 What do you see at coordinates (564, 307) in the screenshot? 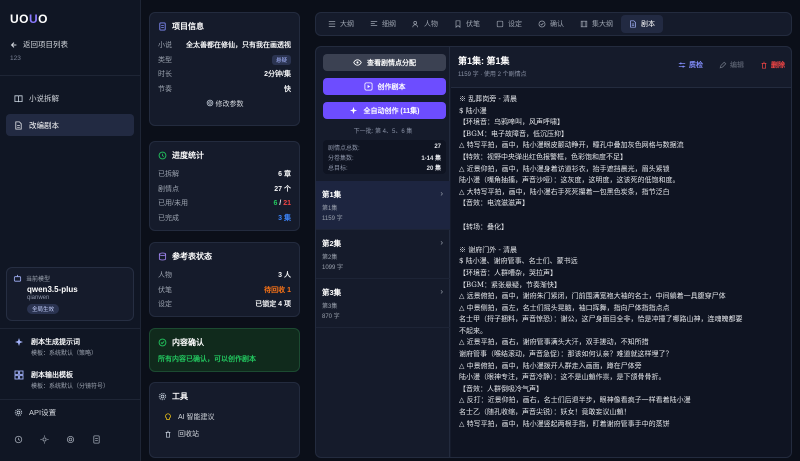
I see `script-line: △ 中景侧拍，画左，名士们摇头晃脑，袖口挥舞，指向尸体指指点点` at bounding box center [564, 307].